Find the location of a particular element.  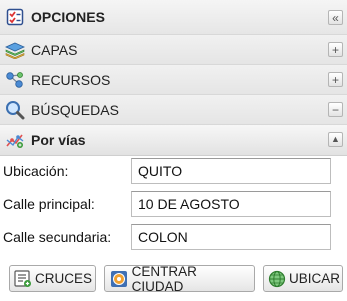

panel-title: OPCIONES is located at coordinates (68, 17).